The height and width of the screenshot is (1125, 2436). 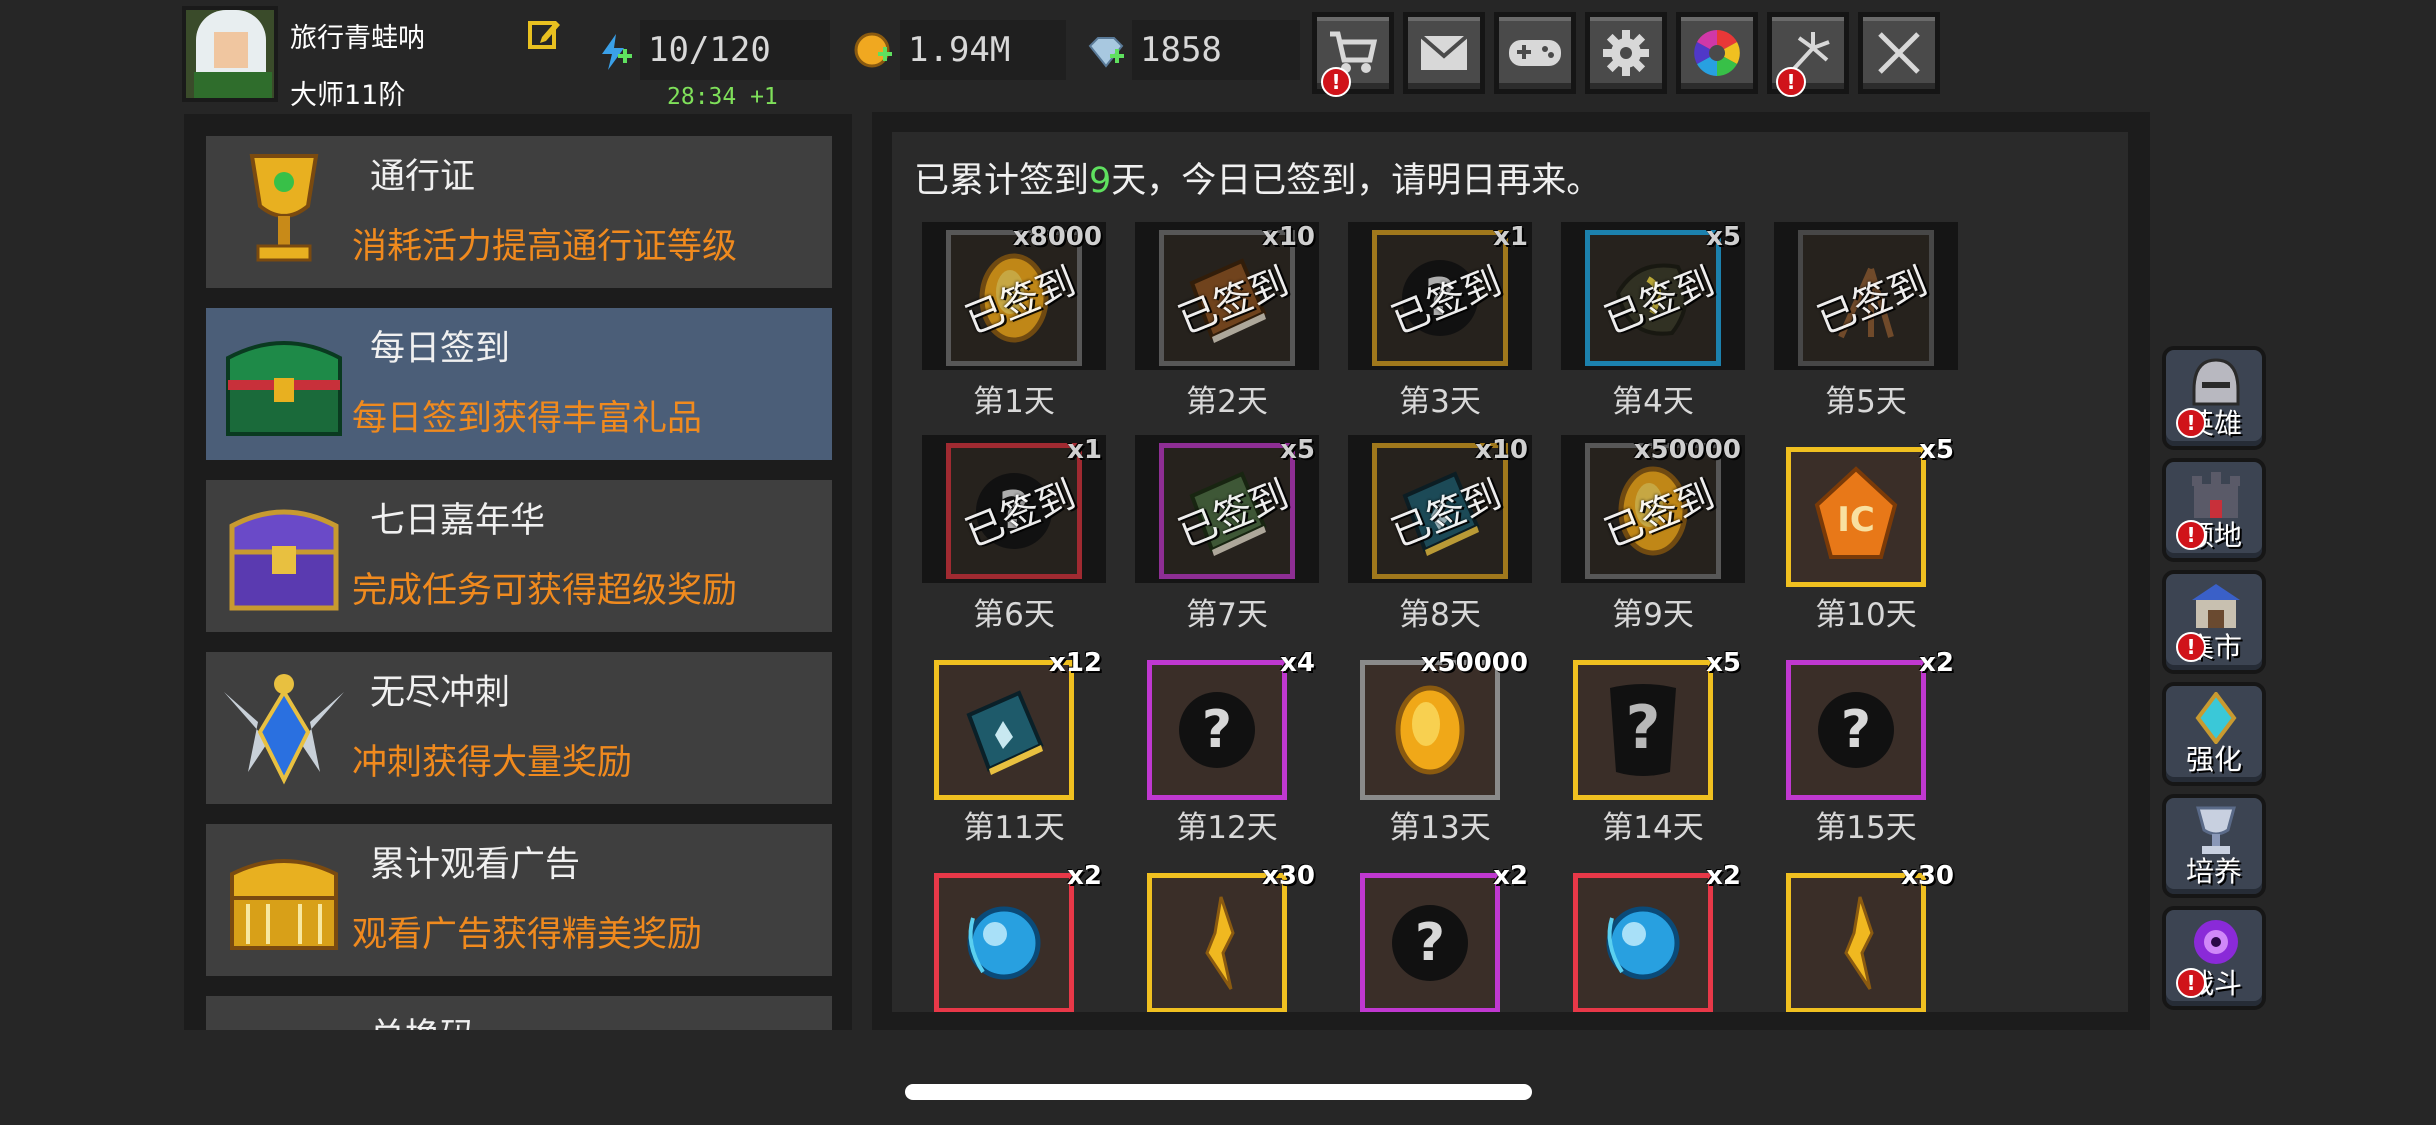 I want to click on reward-day-4: 已签到 x5 第4天, so click(x=1656, y=322).